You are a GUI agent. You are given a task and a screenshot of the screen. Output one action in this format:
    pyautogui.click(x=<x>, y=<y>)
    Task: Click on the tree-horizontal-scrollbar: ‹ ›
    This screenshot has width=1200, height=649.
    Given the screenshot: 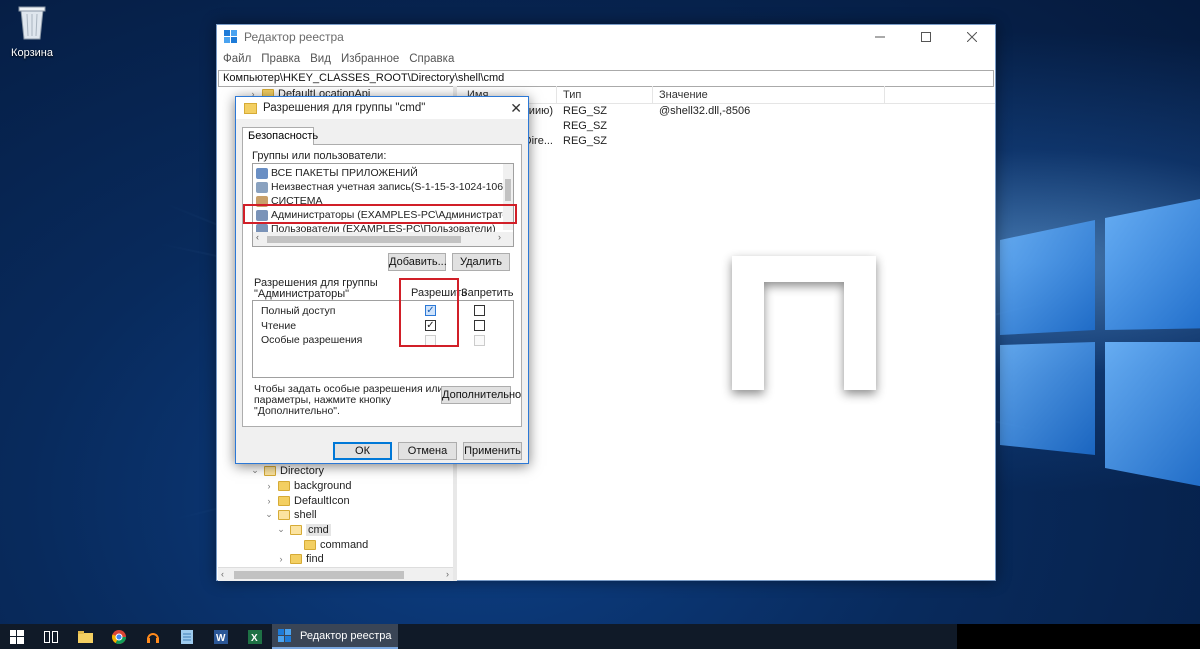 What is the action you would take?
    pyautogui.click(x=335, y=574)
    